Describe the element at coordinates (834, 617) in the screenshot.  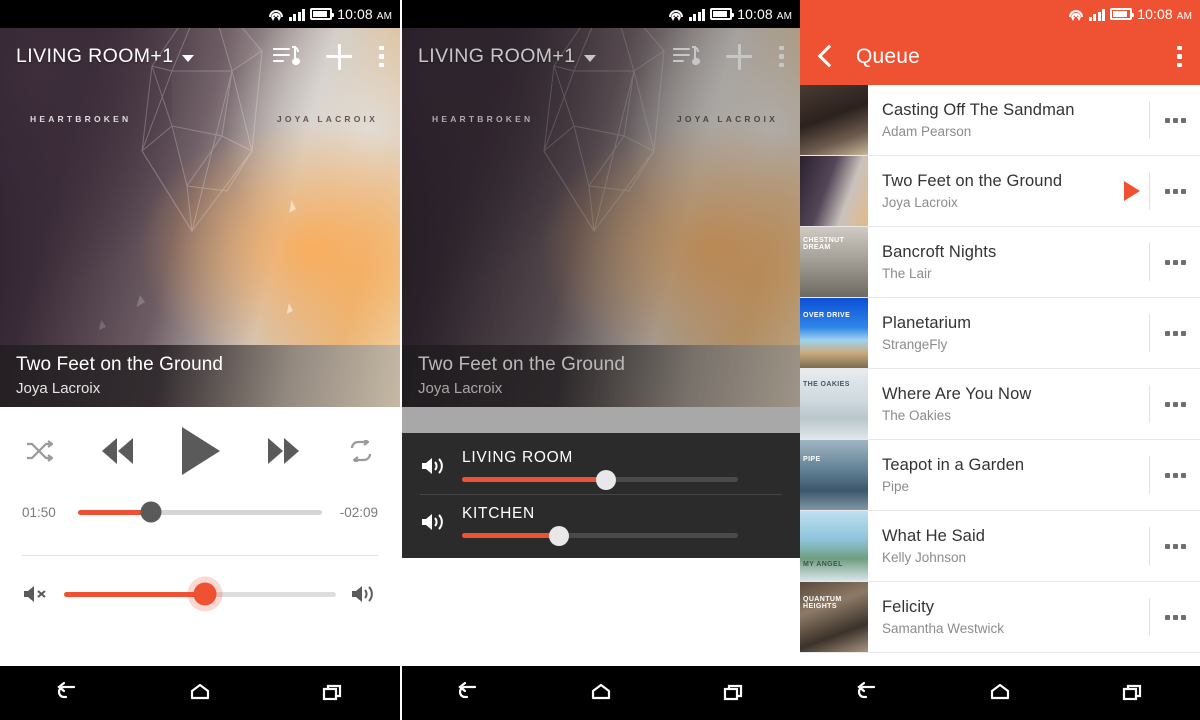
I see `album-thumbnail: QUANTUM HEIGHTS` at that location.